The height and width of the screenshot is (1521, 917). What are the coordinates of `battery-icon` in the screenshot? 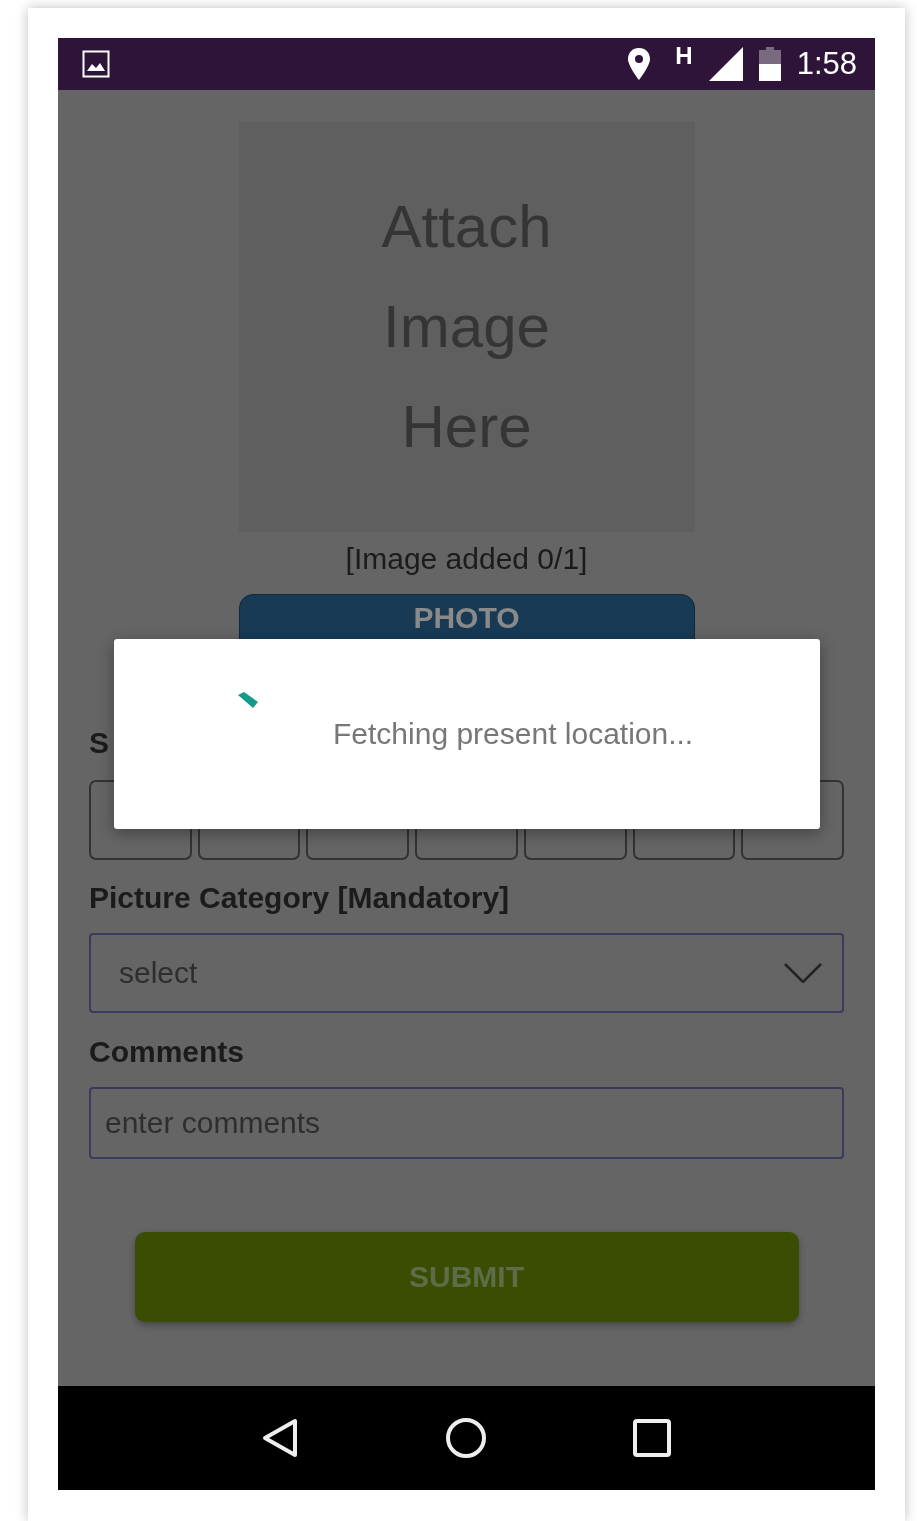 It's located at (769, 64).